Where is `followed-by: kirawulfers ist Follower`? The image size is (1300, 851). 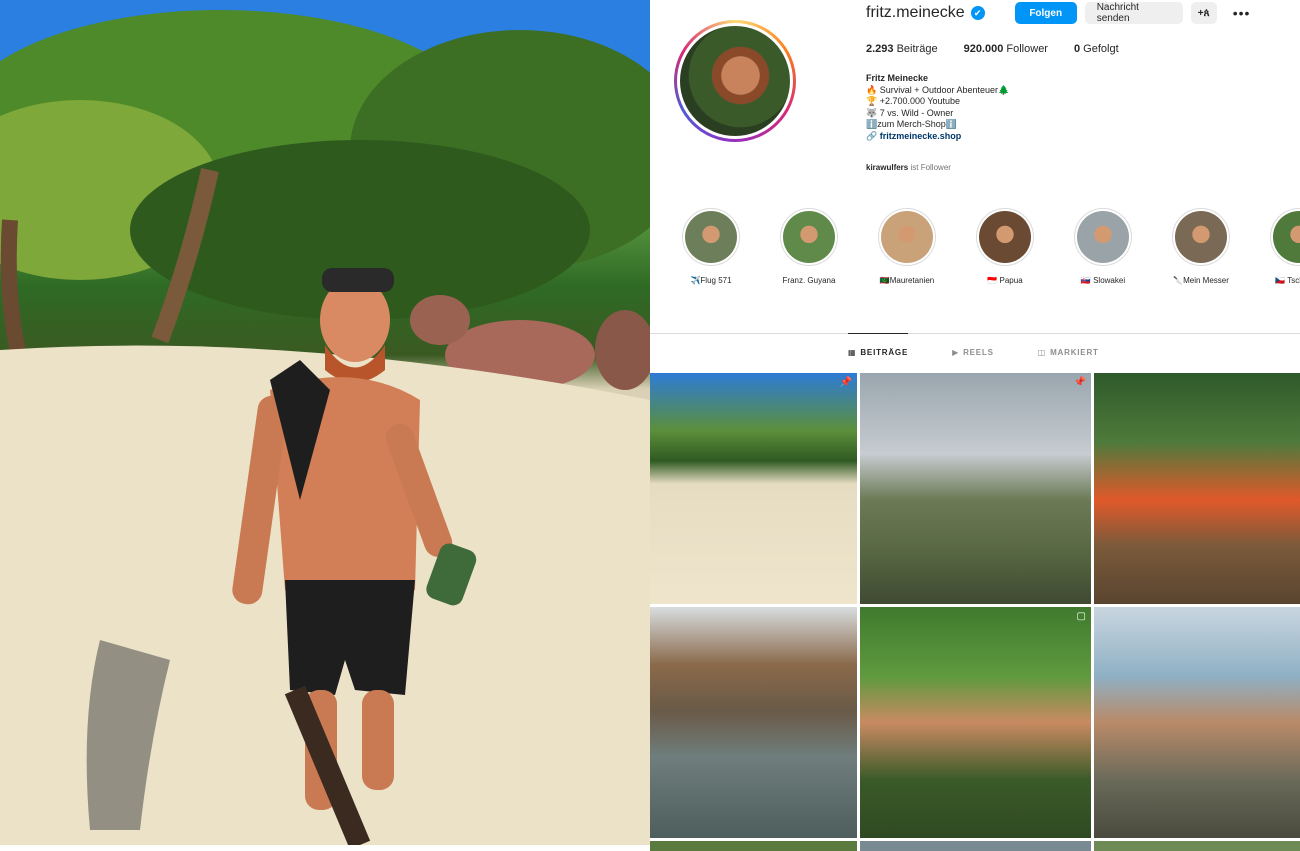
followed-by: kirawulfers ist Follower is located at coordinates (908, 167).